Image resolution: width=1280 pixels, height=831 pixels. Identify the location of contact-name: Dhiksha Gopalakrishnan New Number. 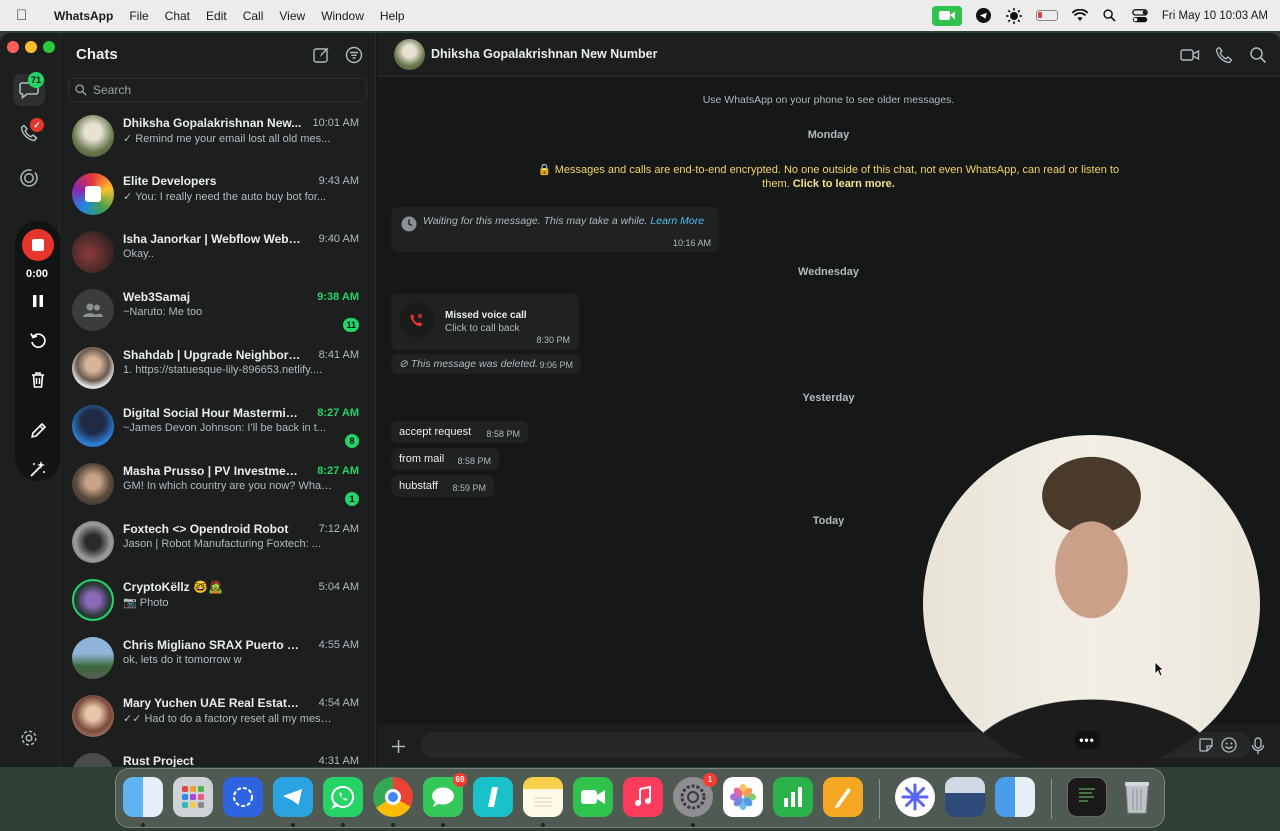
(544, 54).